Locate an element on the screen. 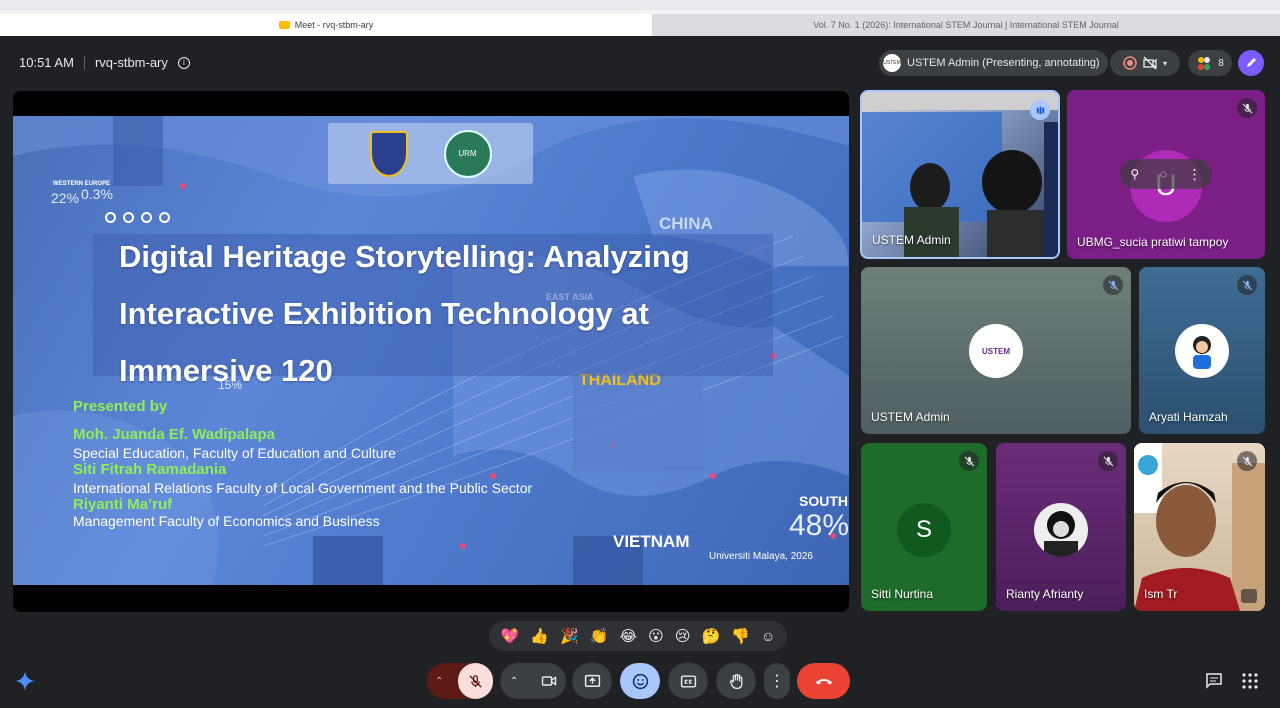 Image resolution: width=1280 pixels, height=708 pixels. end-call-icon is located at coordinates (823, 682).